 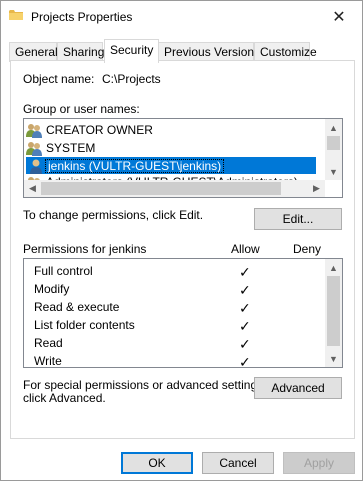 What do you see at coordinates (179, 291) in the screenshot?
I see `permission-row: Modify ✓` at bounding box center [179, 291].